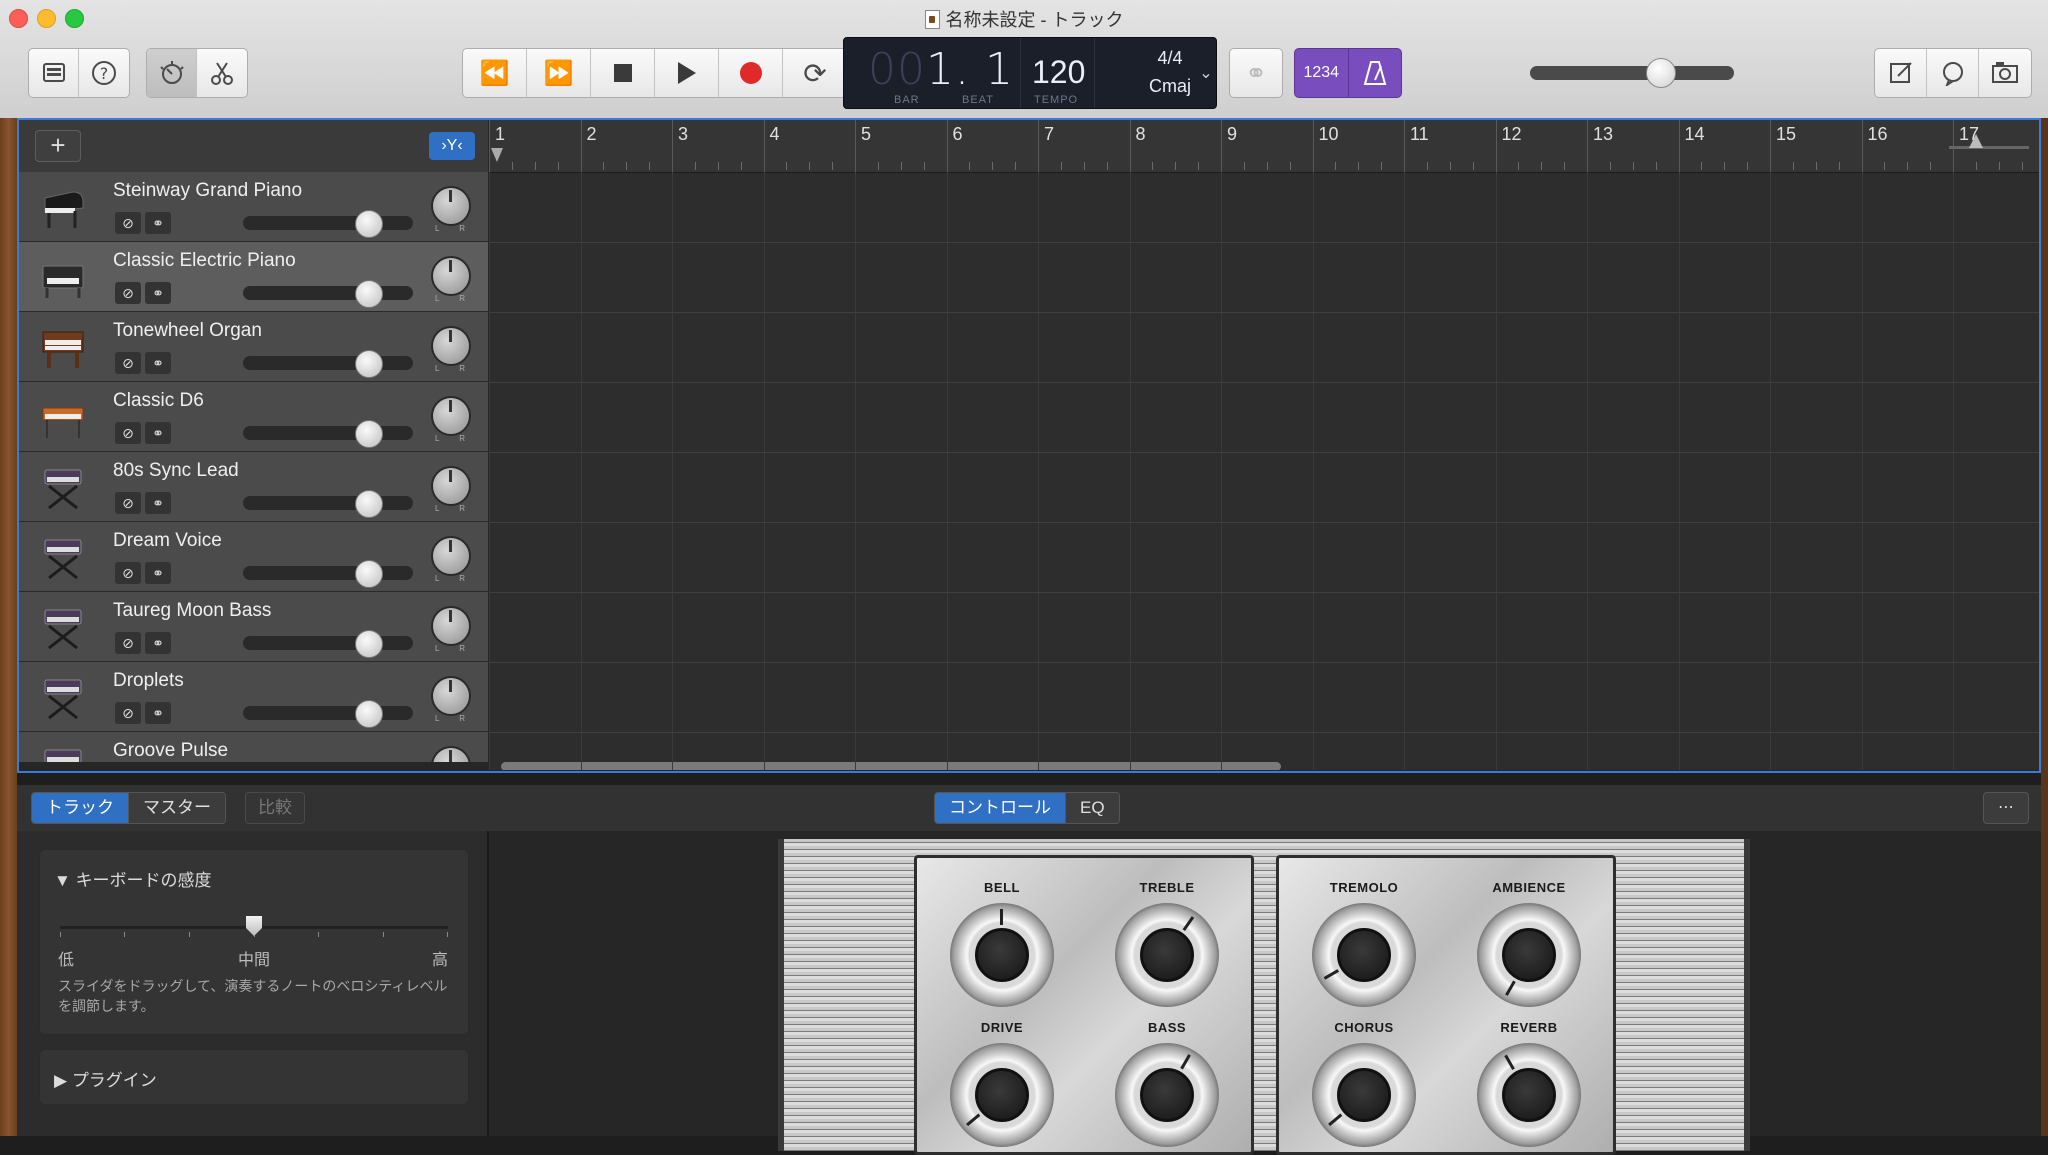 The image size is (2048, 1155). What do you see at coordinates (1953, 73) in the screenshot?
I see `loop-browser-button` at bounding box center [1953, 73].